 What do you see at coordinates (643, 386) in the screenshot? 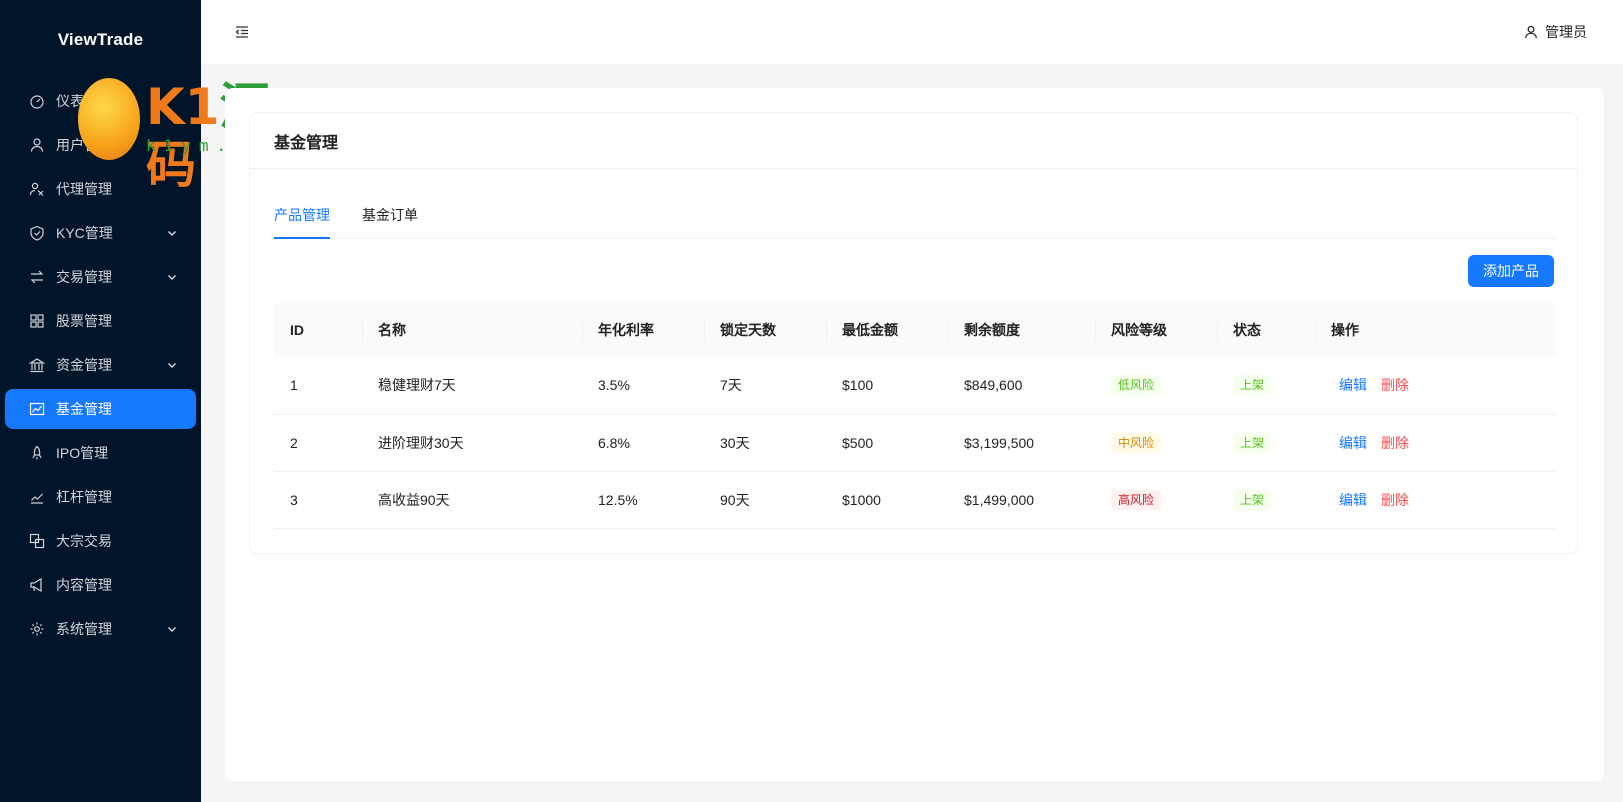
I see `cell-rate: 3.5%` at bounding box center [643, 386].